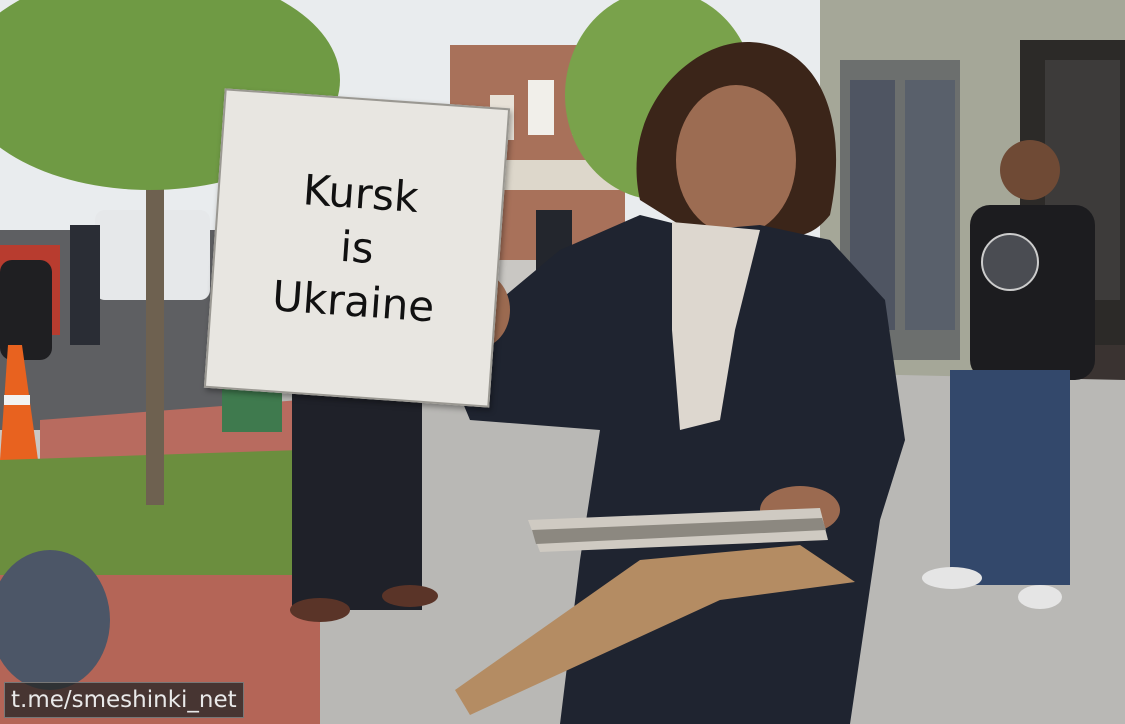 This screenshot has width=1125, height=724. What do you see at coordinates (124, 700) in the screenshot?
I see `watermark-label: t.me/smeshinki_net` at bounding box center [124, 700].